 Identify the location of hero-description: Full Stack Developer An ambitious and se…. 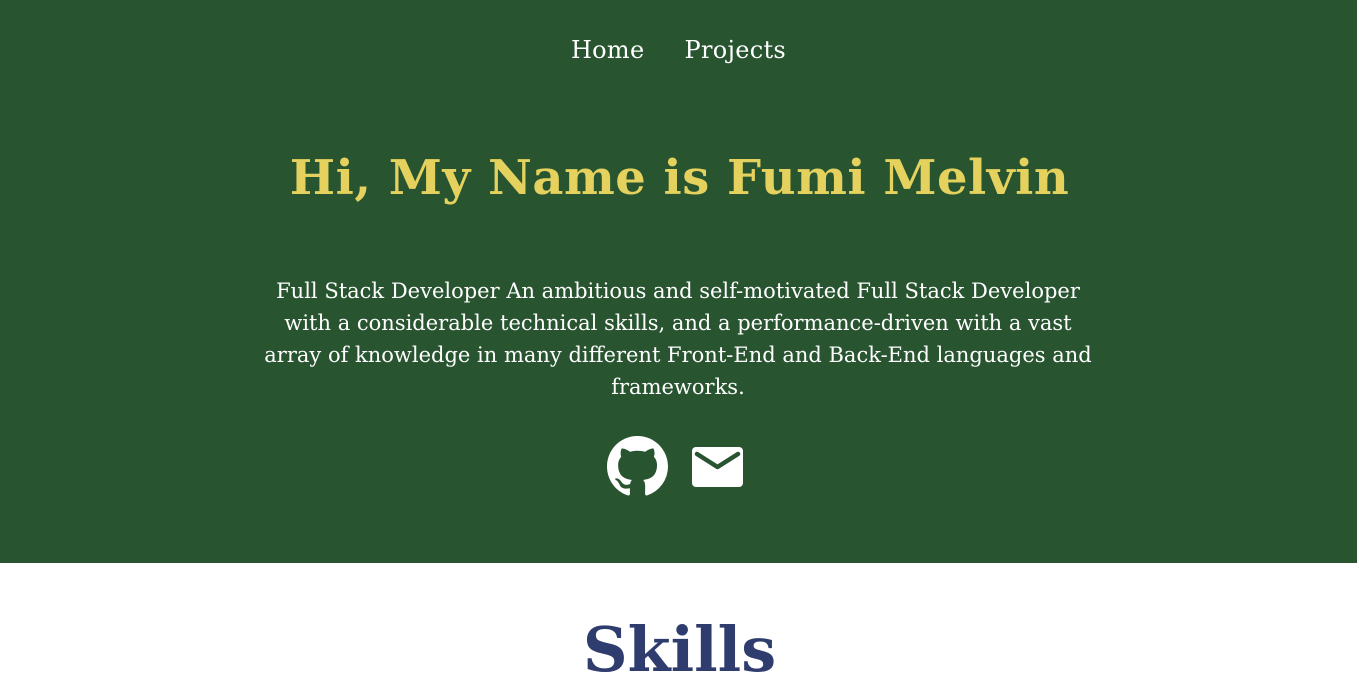
(678, 339).